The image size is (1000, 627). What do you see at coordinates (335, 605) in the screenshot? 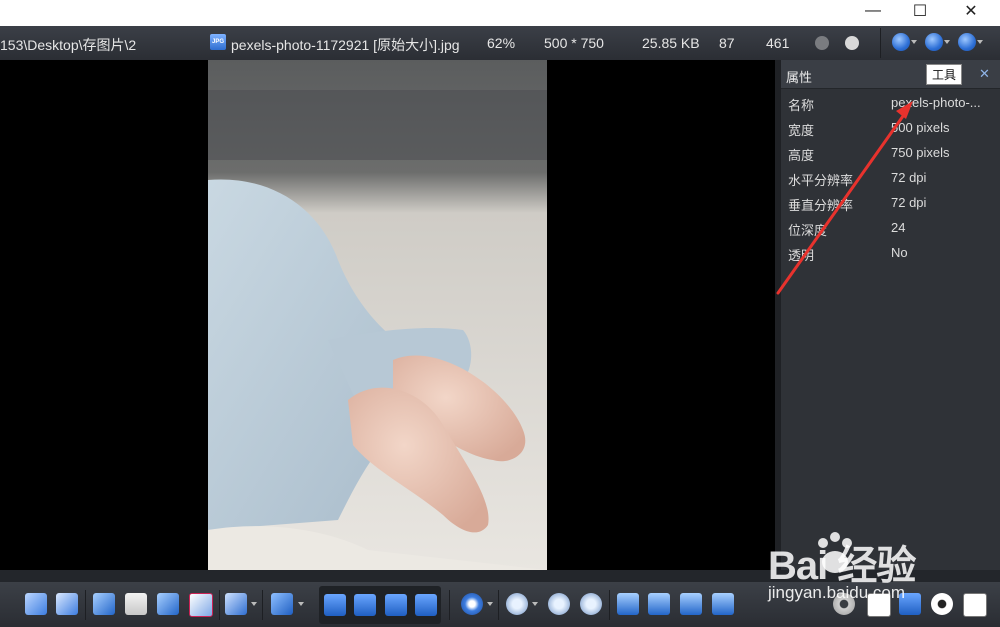
I see `first-image-icon` at bounding box center [335, 605].